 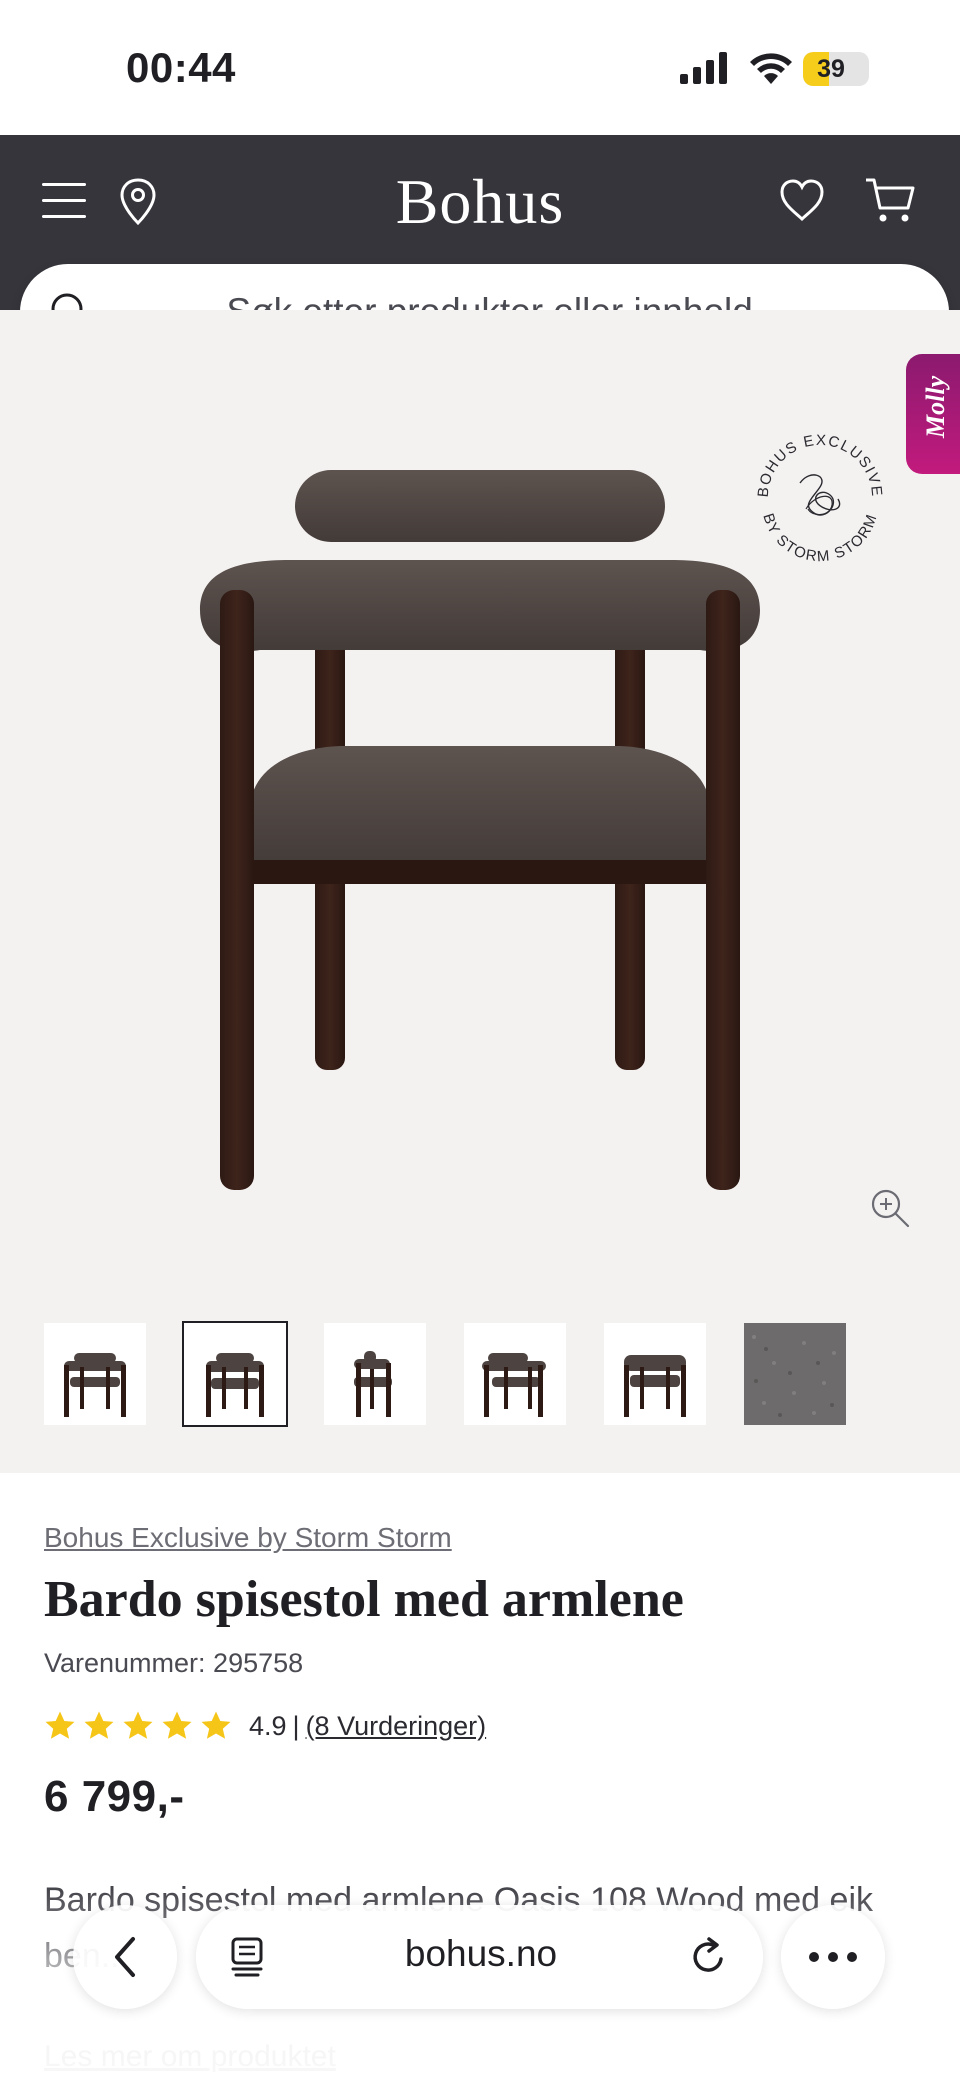 I want to click on reload-icon, so click(x=709, y=1957).